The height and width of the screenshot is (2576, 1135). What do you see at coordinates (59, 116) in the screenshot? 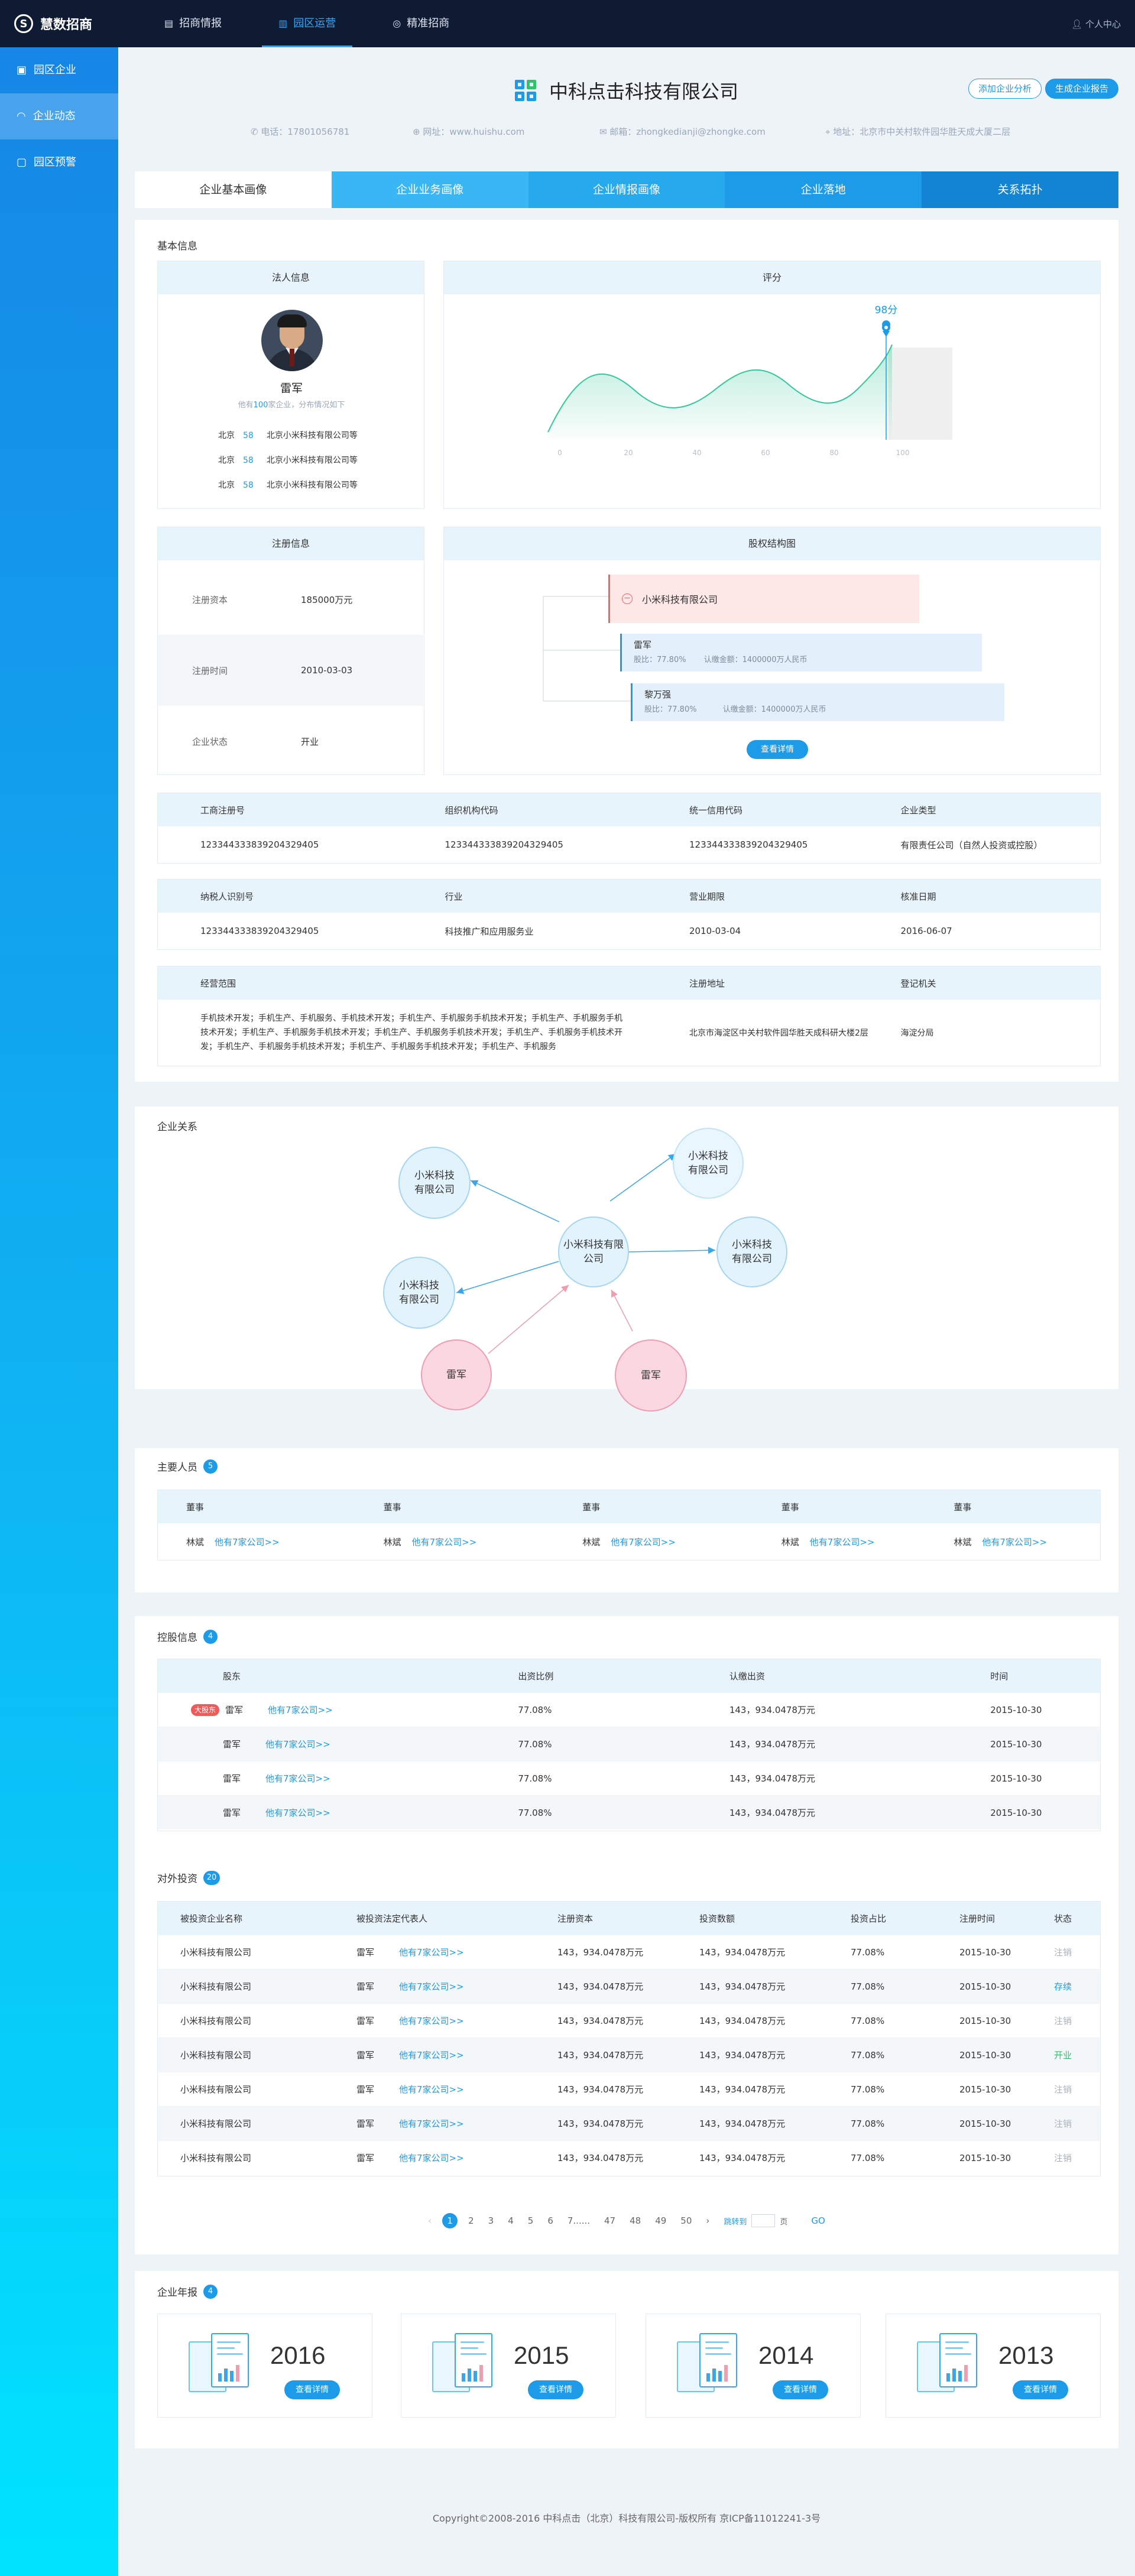
I see `sidebar-item-company-news: ◠ 企业动态` at bounding box center [59, 116].